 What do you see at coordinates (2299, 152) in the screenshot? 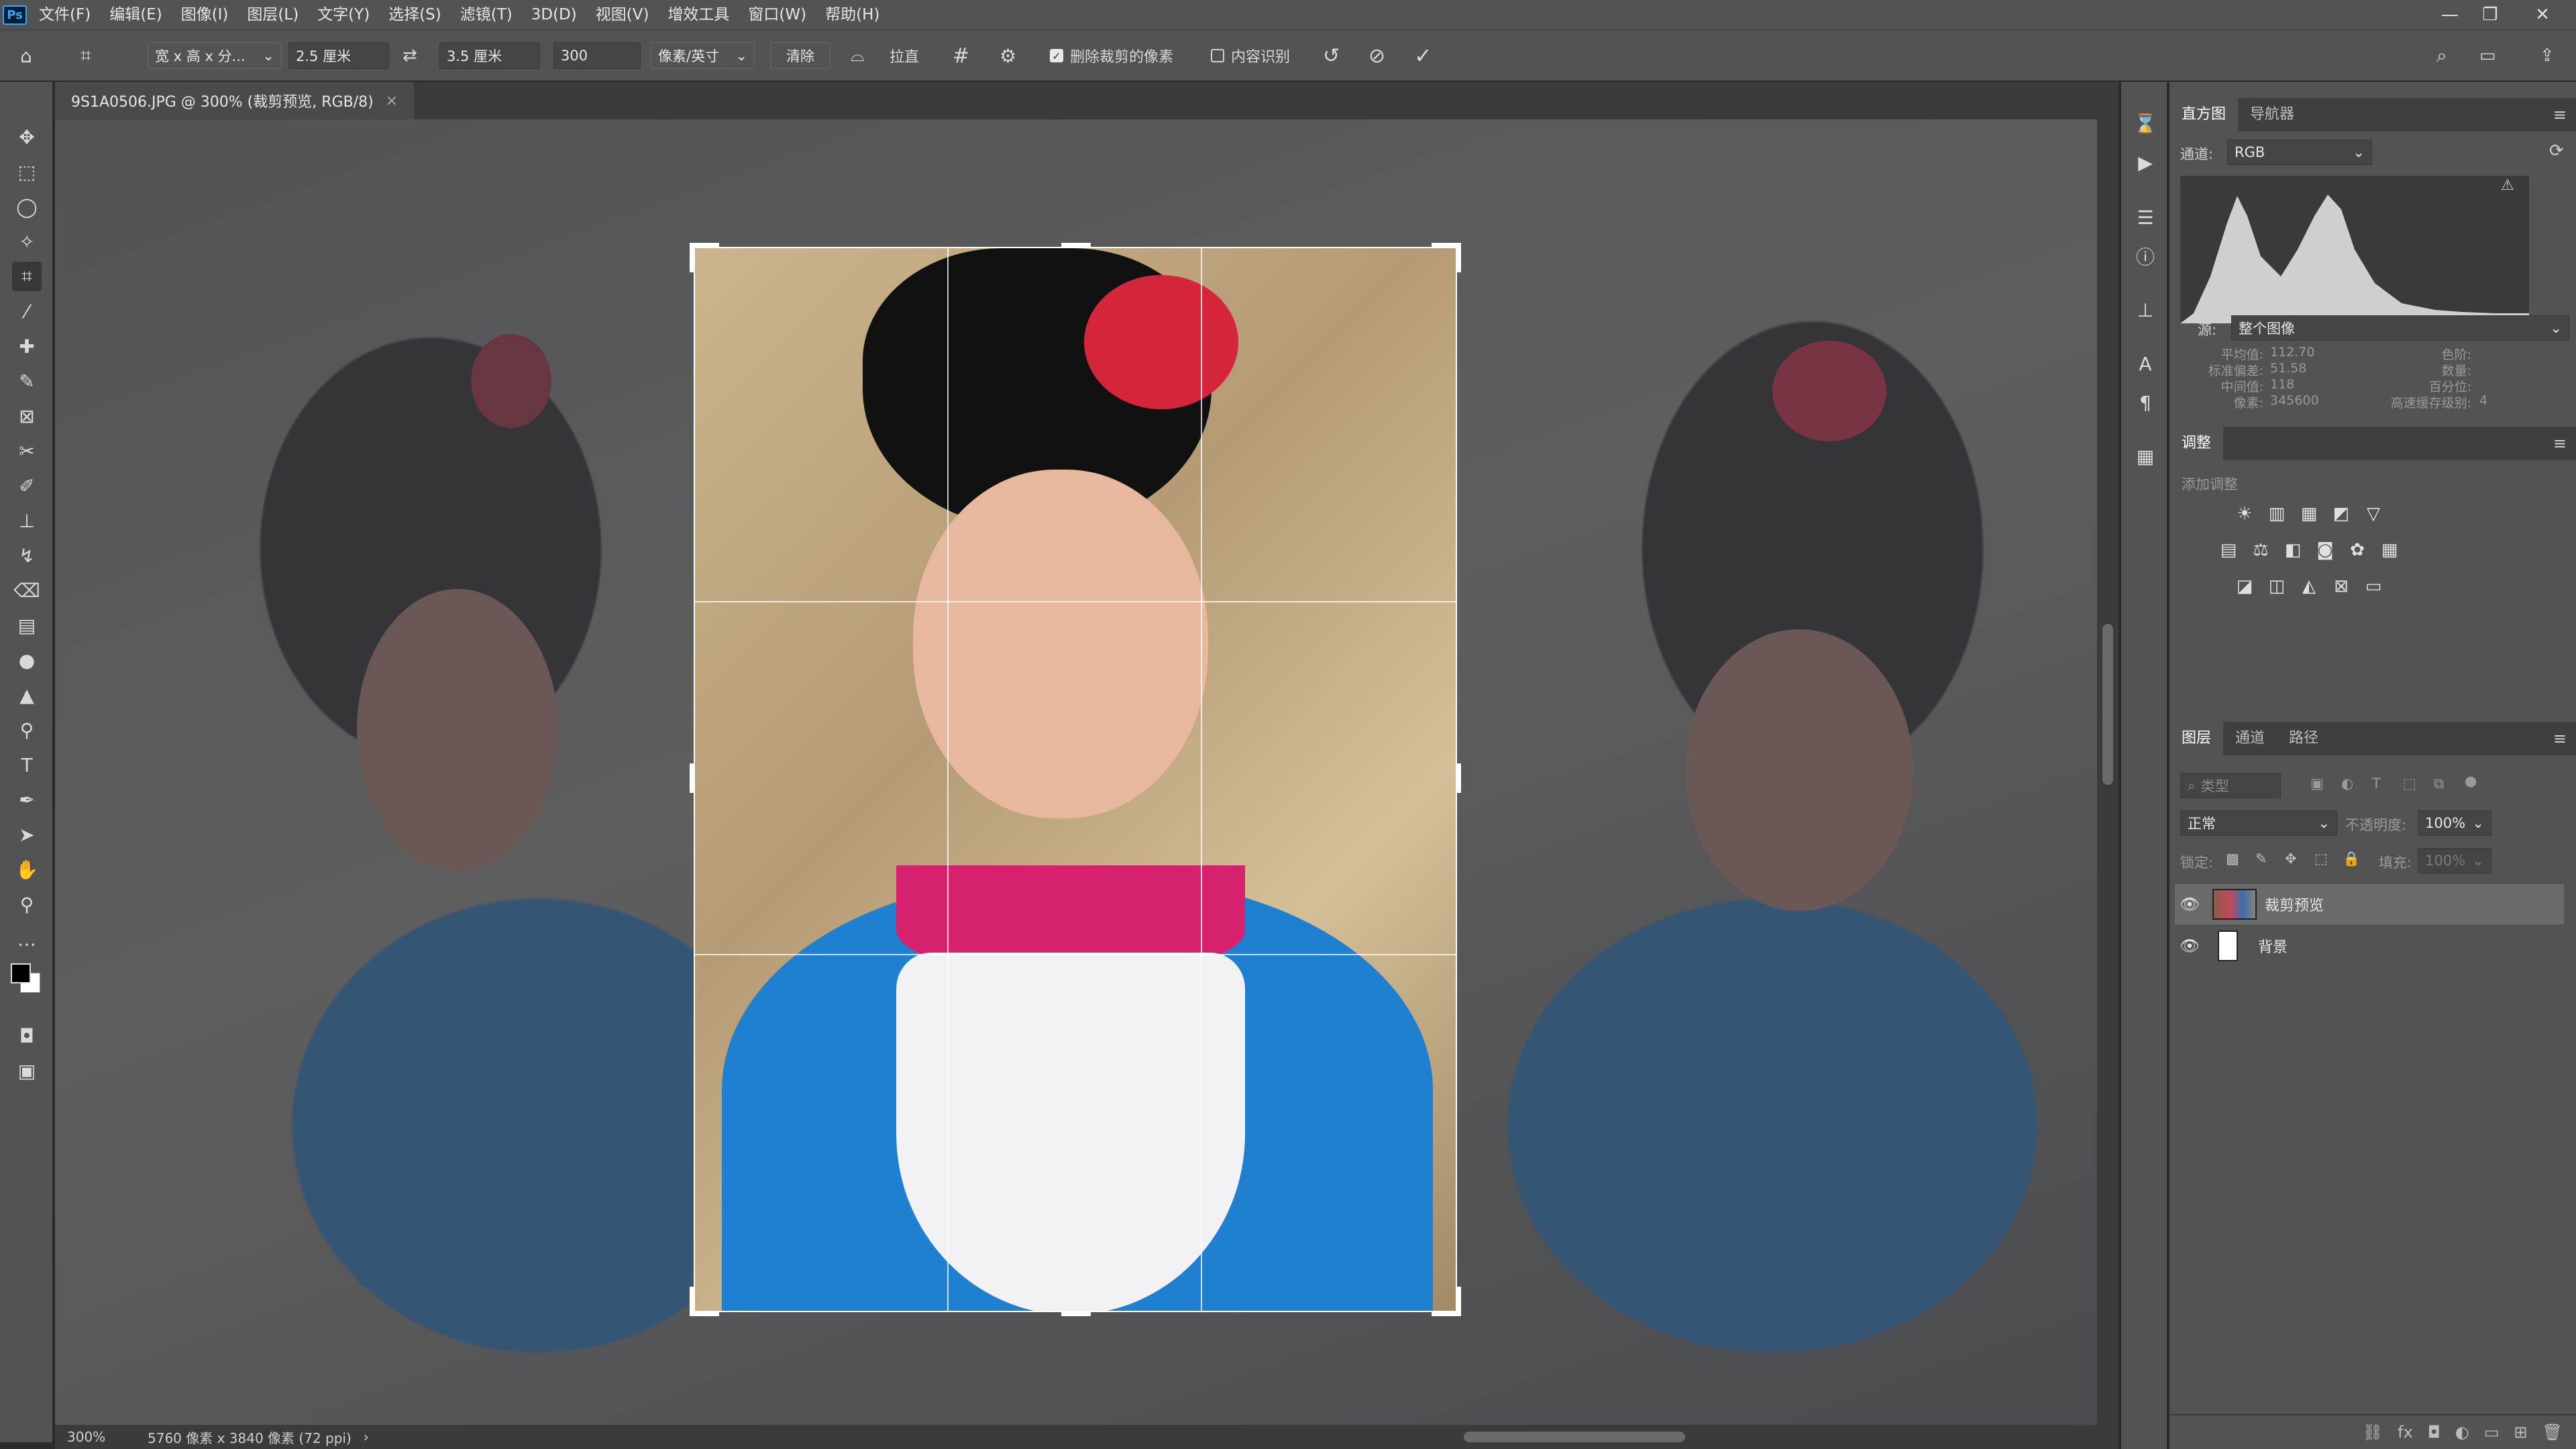
I see `channel-select: RGB ⌄` at bounding box center [2299, 152].